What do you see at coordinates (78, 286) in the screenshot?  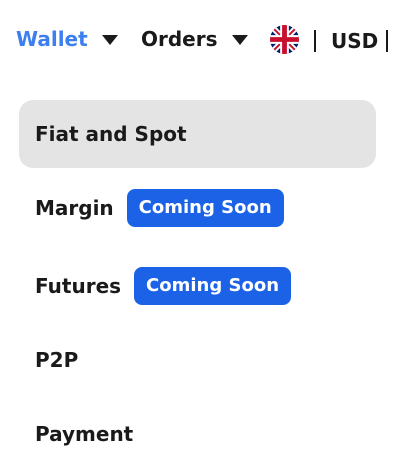 I see `menu-item-label: Futures` at bounding box center [78, 286].